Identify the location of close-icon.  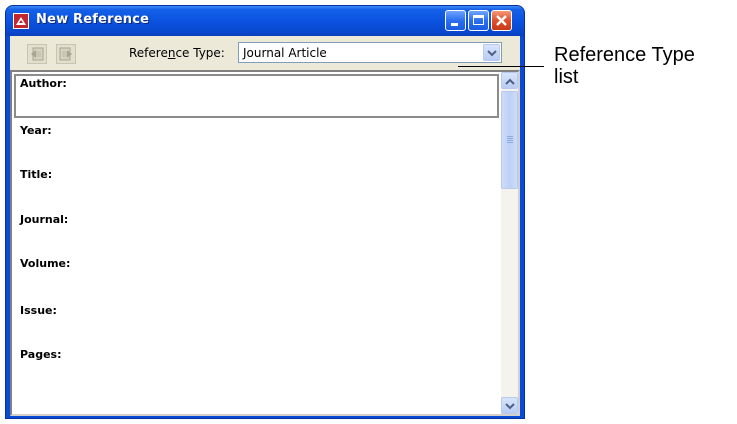
(501, 20).